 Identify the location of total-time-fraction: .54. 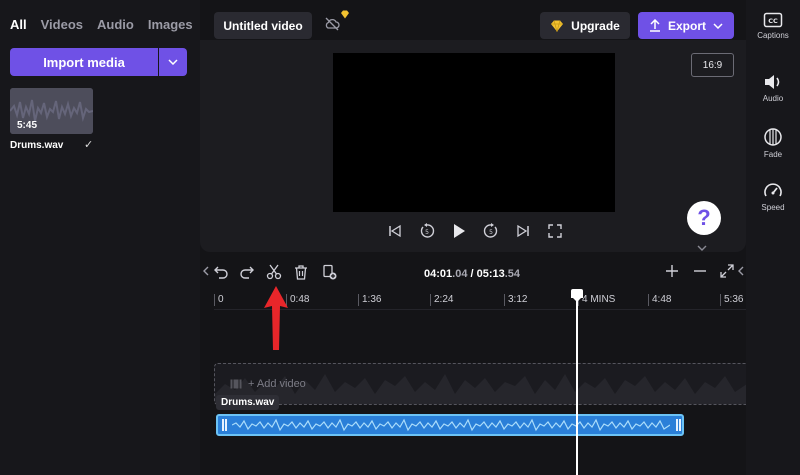
(512, 274).